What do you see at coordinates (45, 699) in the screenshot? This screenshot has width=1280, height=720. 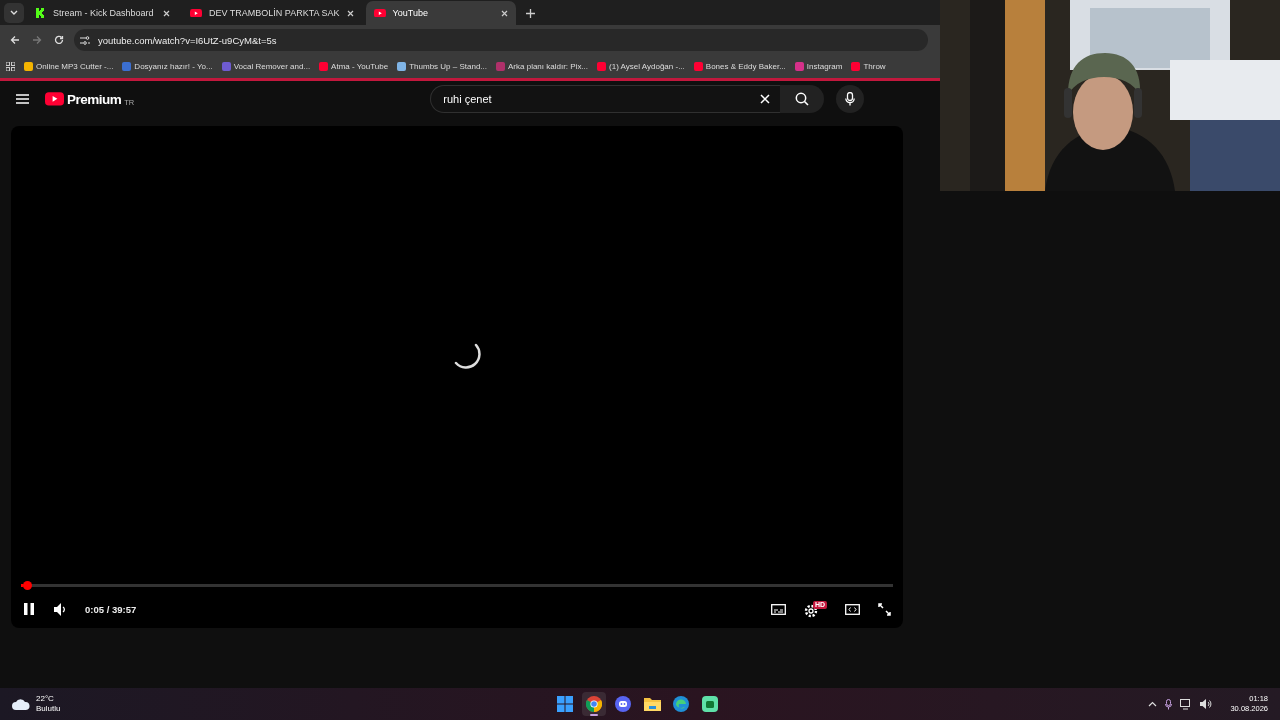 I see `temperature-label: 22°C` at bounding box center [45, 699].